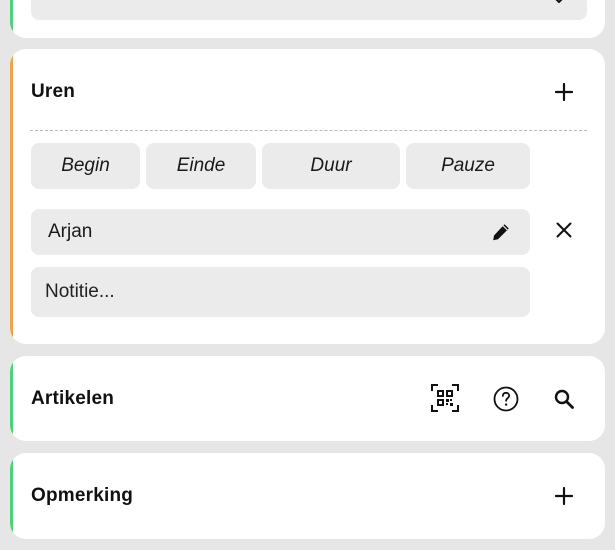 Image resolution: width=615 pixels, height=550 pixels. I want to click on add-hours-button, so click(564, 92).